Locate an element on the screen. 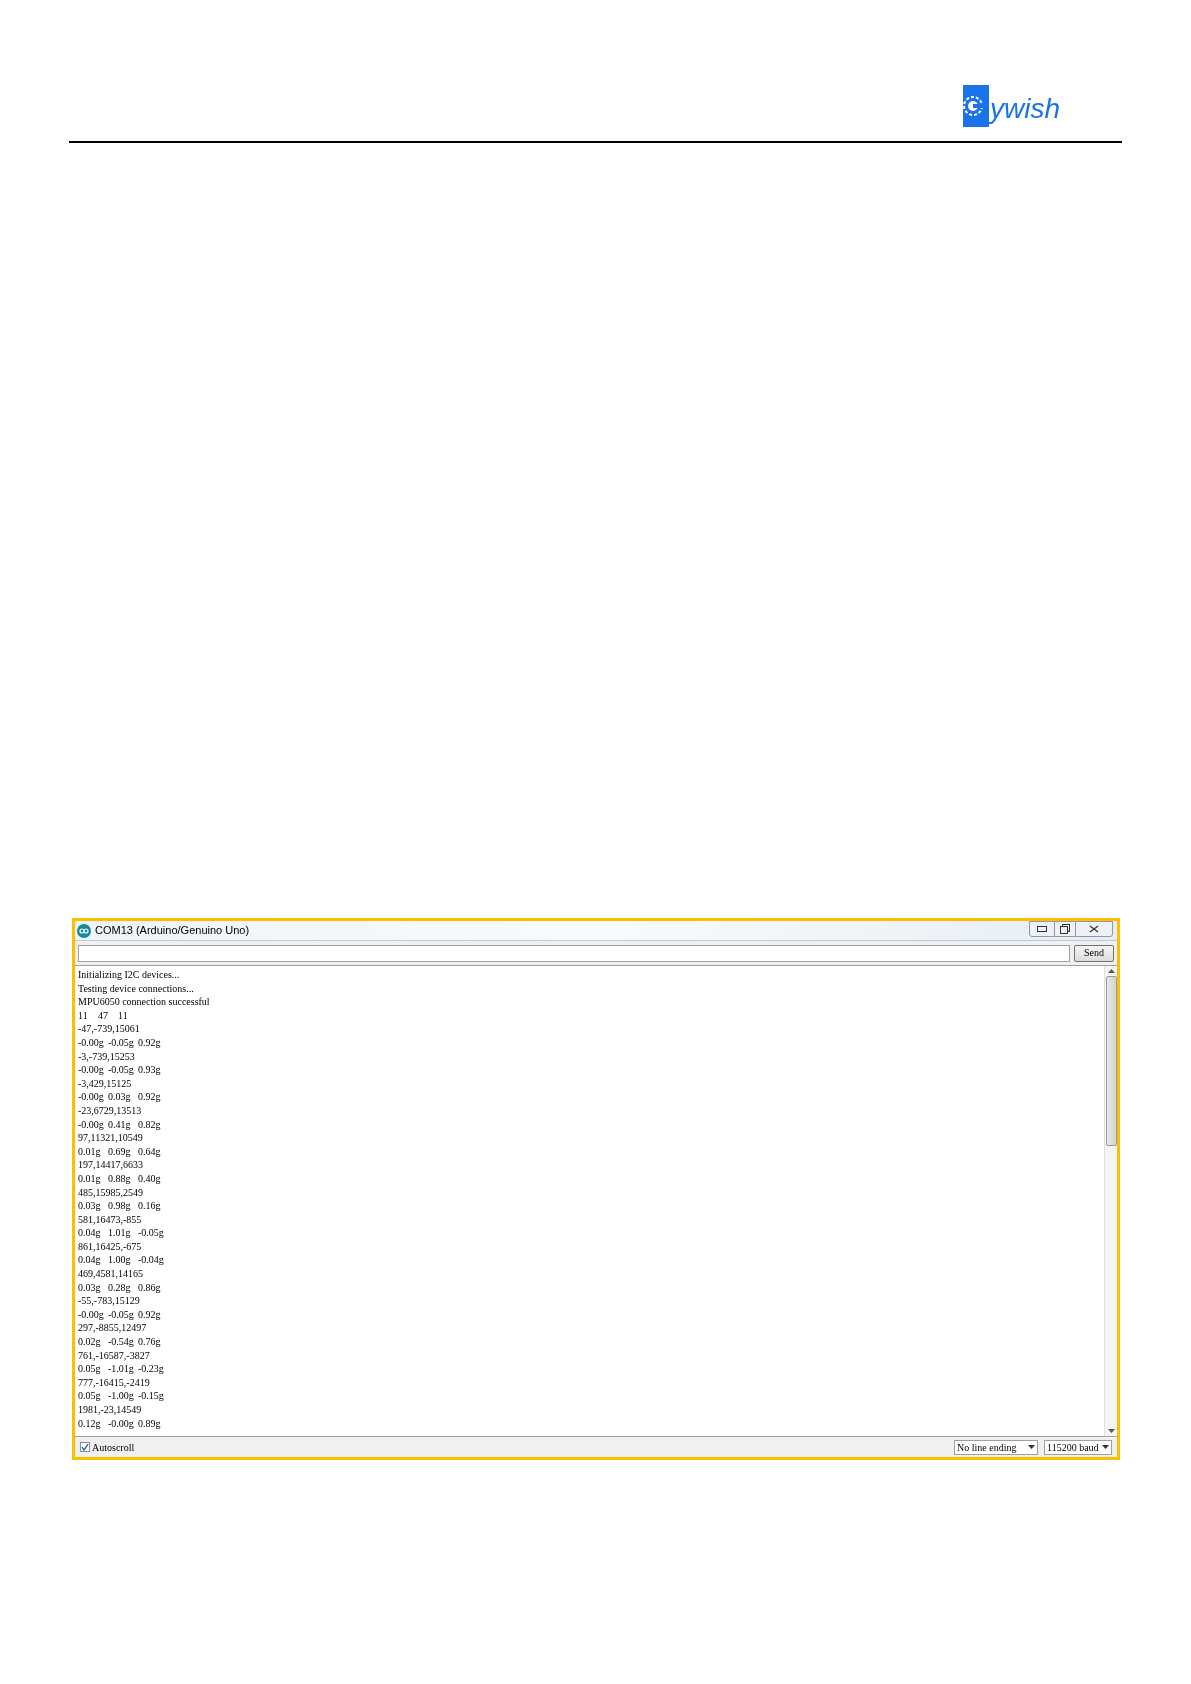  infinity-logo-icon is located at coordinates (84, 930).